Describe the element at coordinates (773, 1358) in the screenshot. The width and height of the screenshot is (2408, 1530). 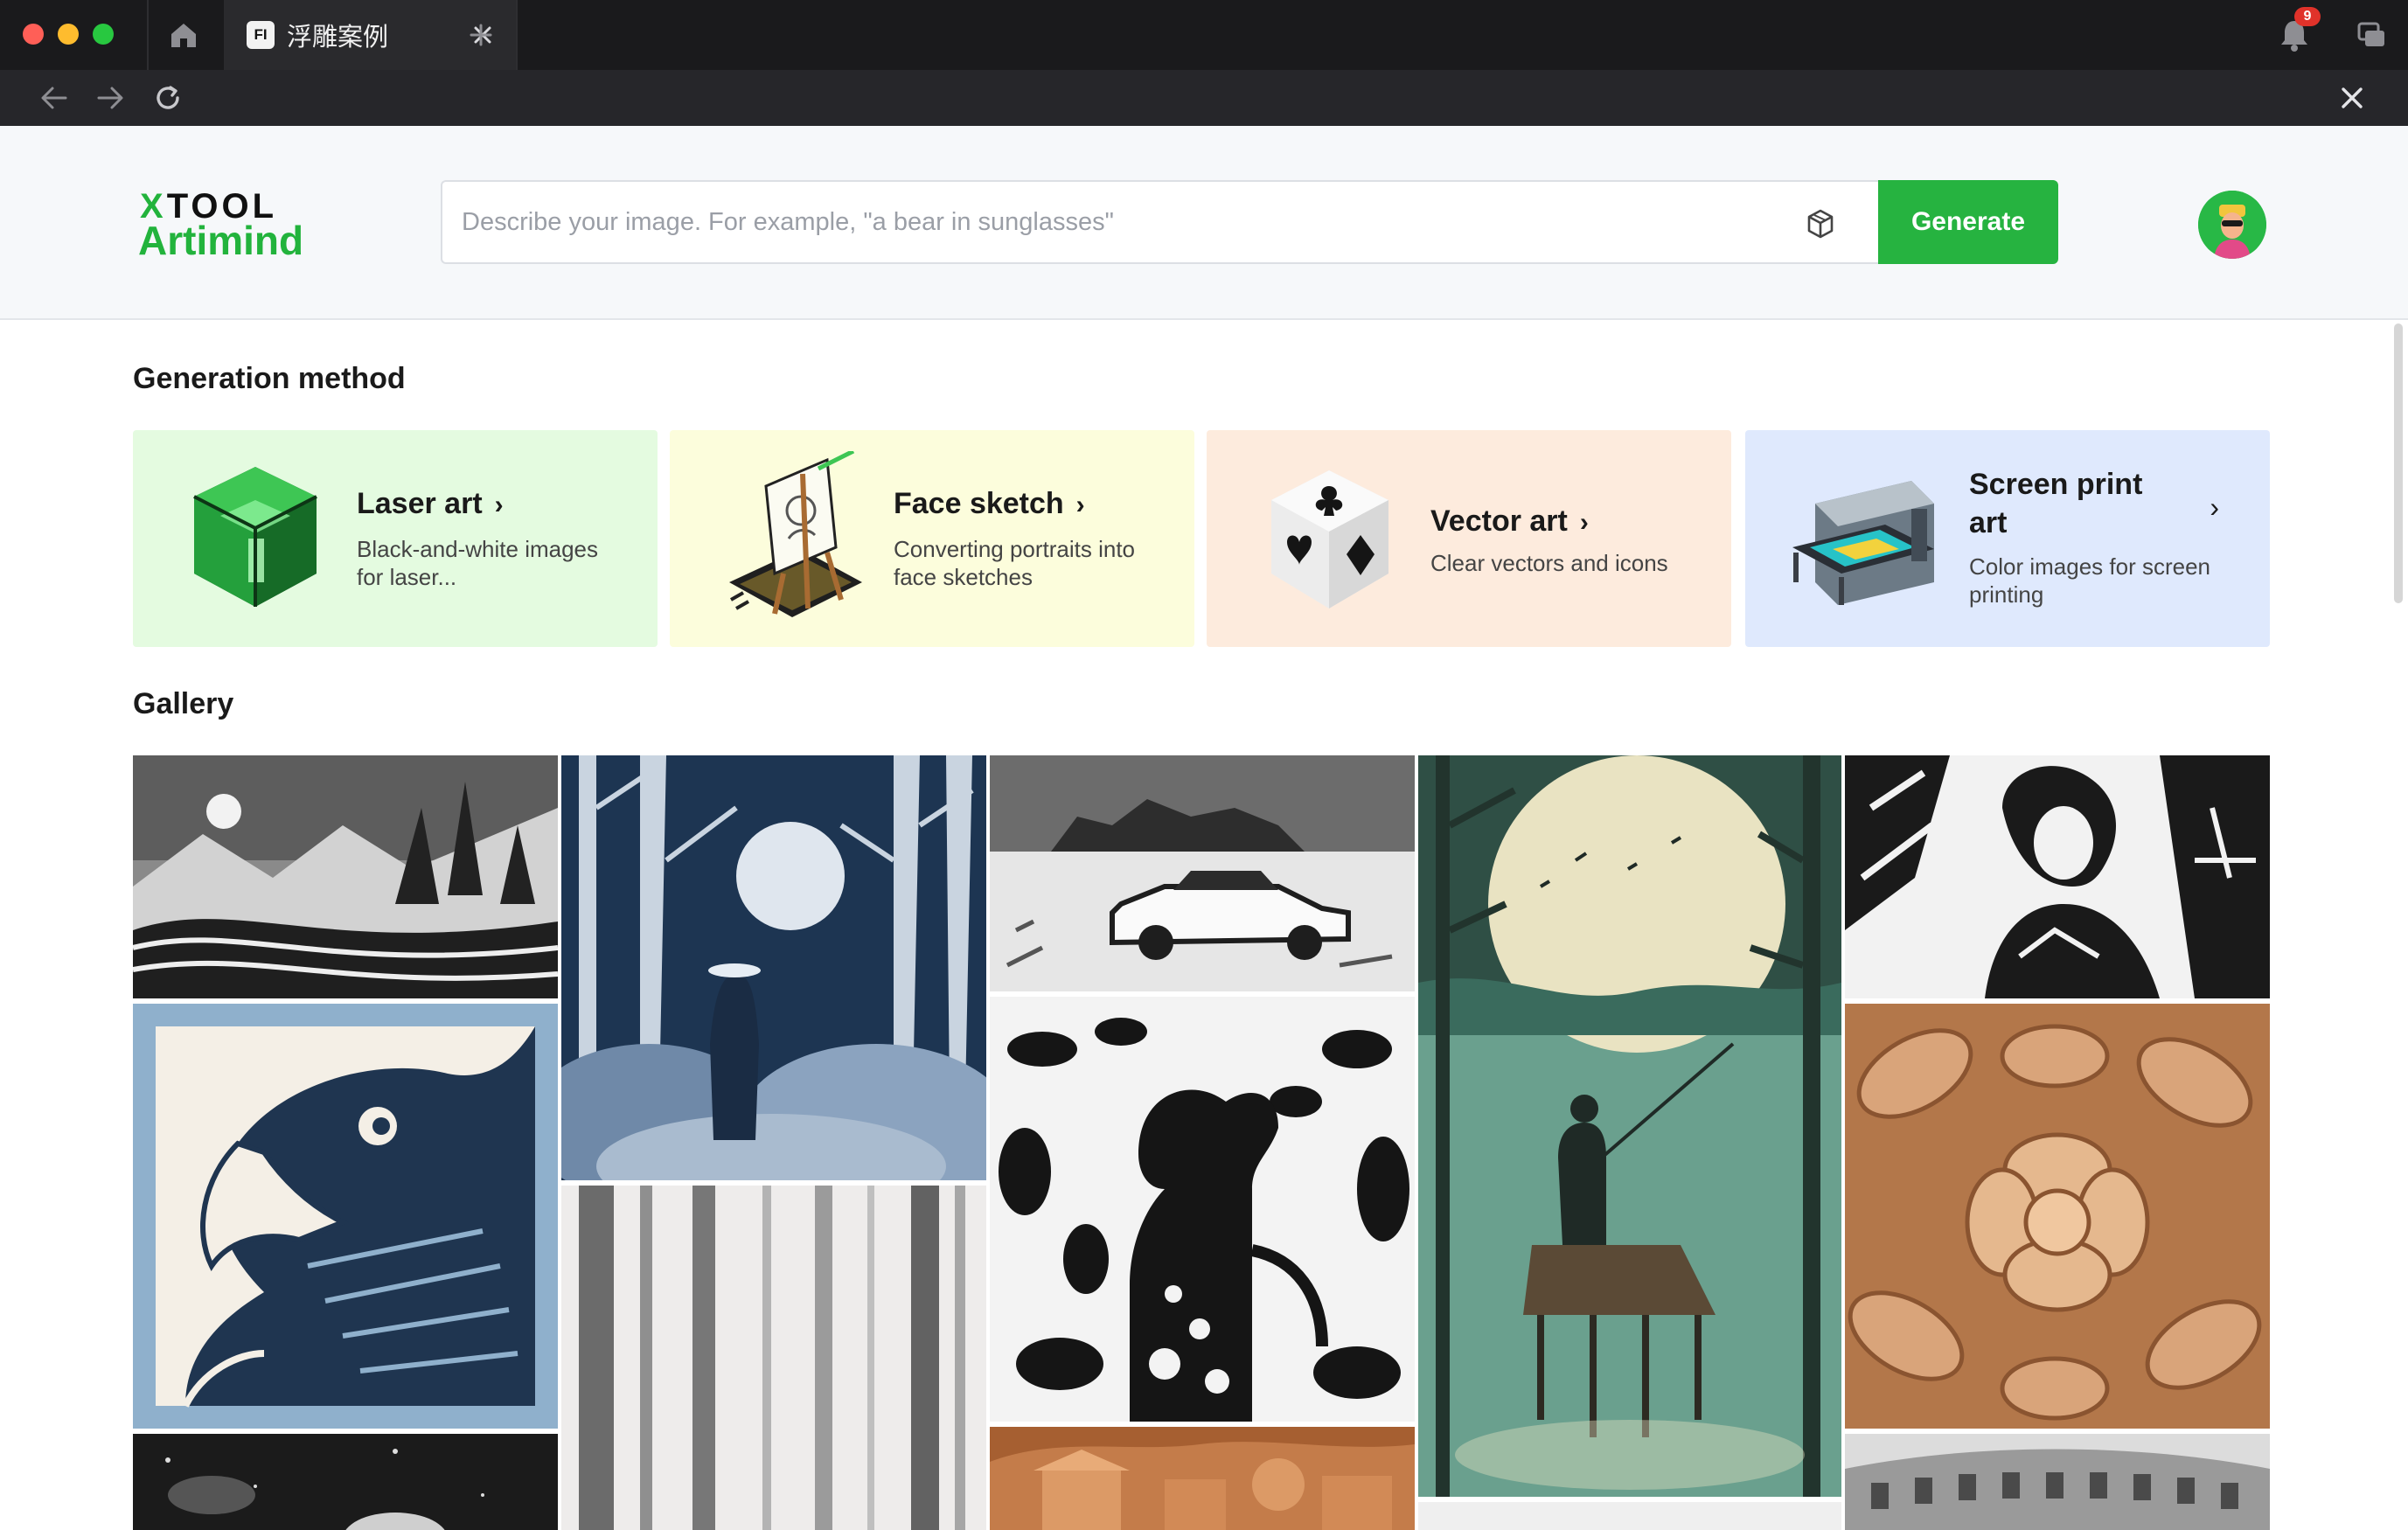
I see `gallery-image-misty-forest` at that location.